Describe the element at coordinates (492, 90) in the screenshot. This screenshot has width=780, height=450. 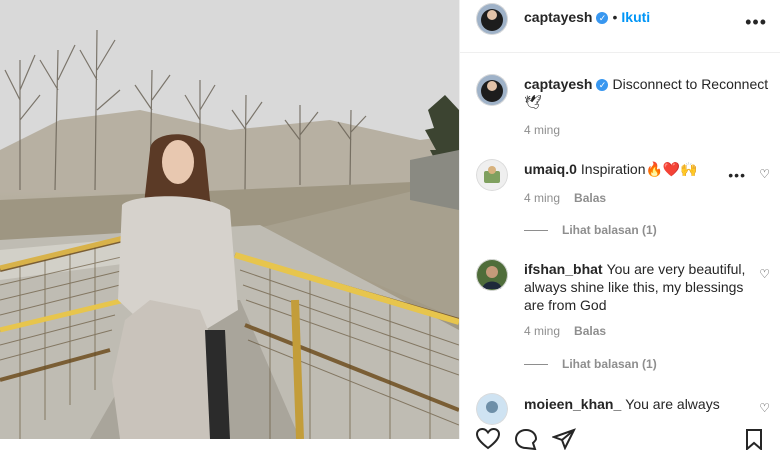
I see `caption-avatar` at that location.